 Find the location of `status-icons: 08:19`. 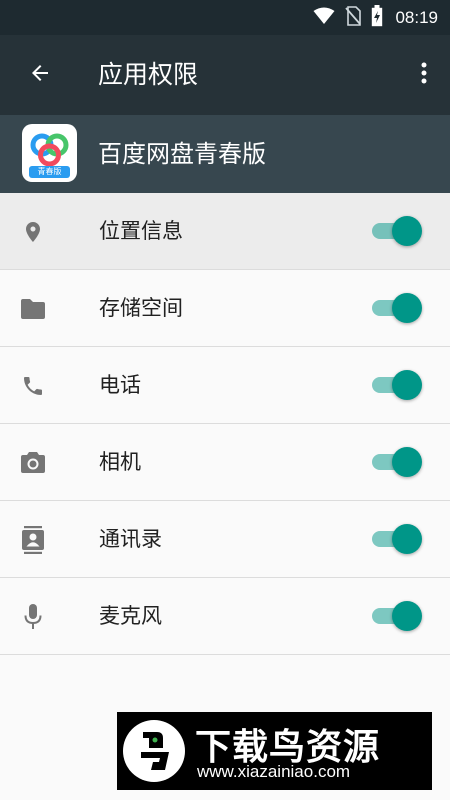

status-icons: 08:19 is located at coordinates (375, 17).